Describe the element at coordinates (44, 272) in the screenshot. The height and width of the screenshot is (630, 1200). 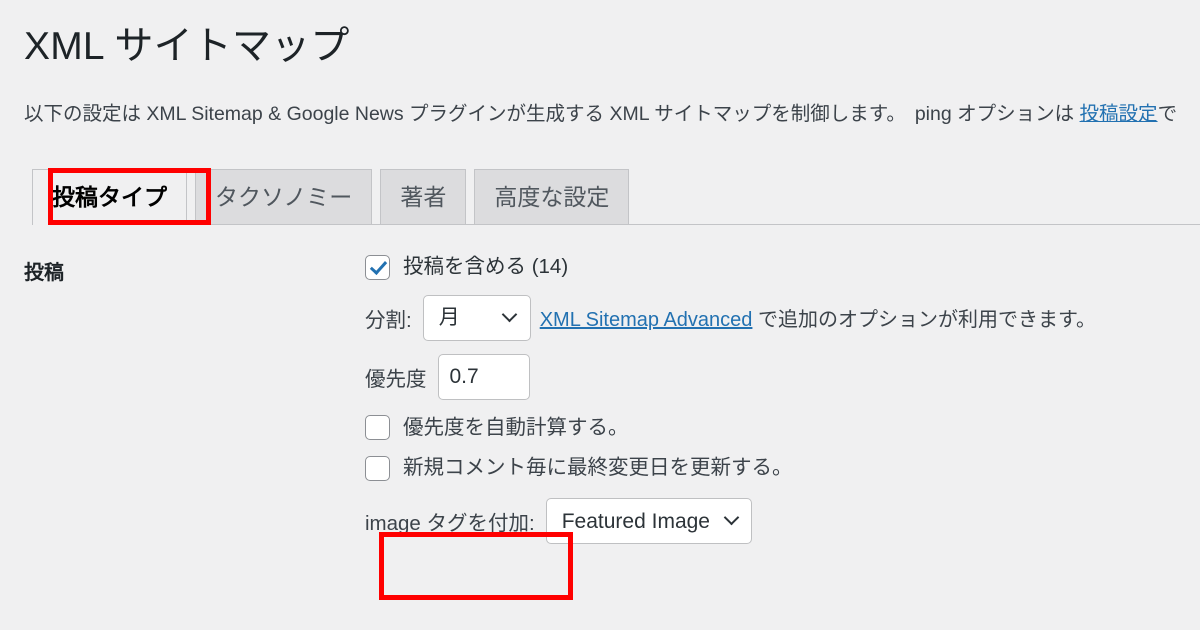
I see `section-label-posts: 投稿` at that location.